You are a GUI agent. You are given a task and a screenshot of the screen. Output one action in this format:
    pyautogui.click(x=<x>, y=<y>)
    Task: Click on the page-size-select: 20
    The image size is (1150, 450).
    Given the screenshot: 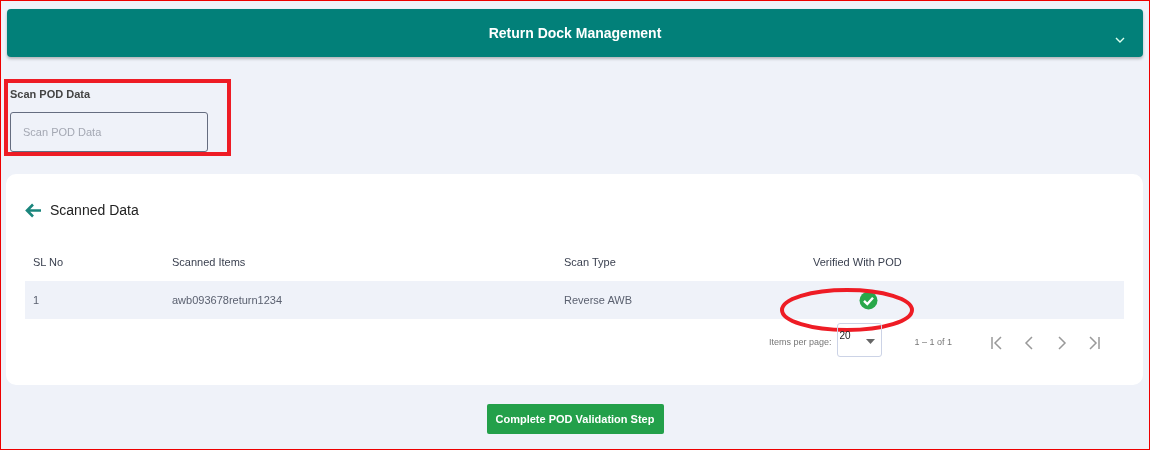 What is the action you would take?
    pyautogui.click(x=860, y=340)
    